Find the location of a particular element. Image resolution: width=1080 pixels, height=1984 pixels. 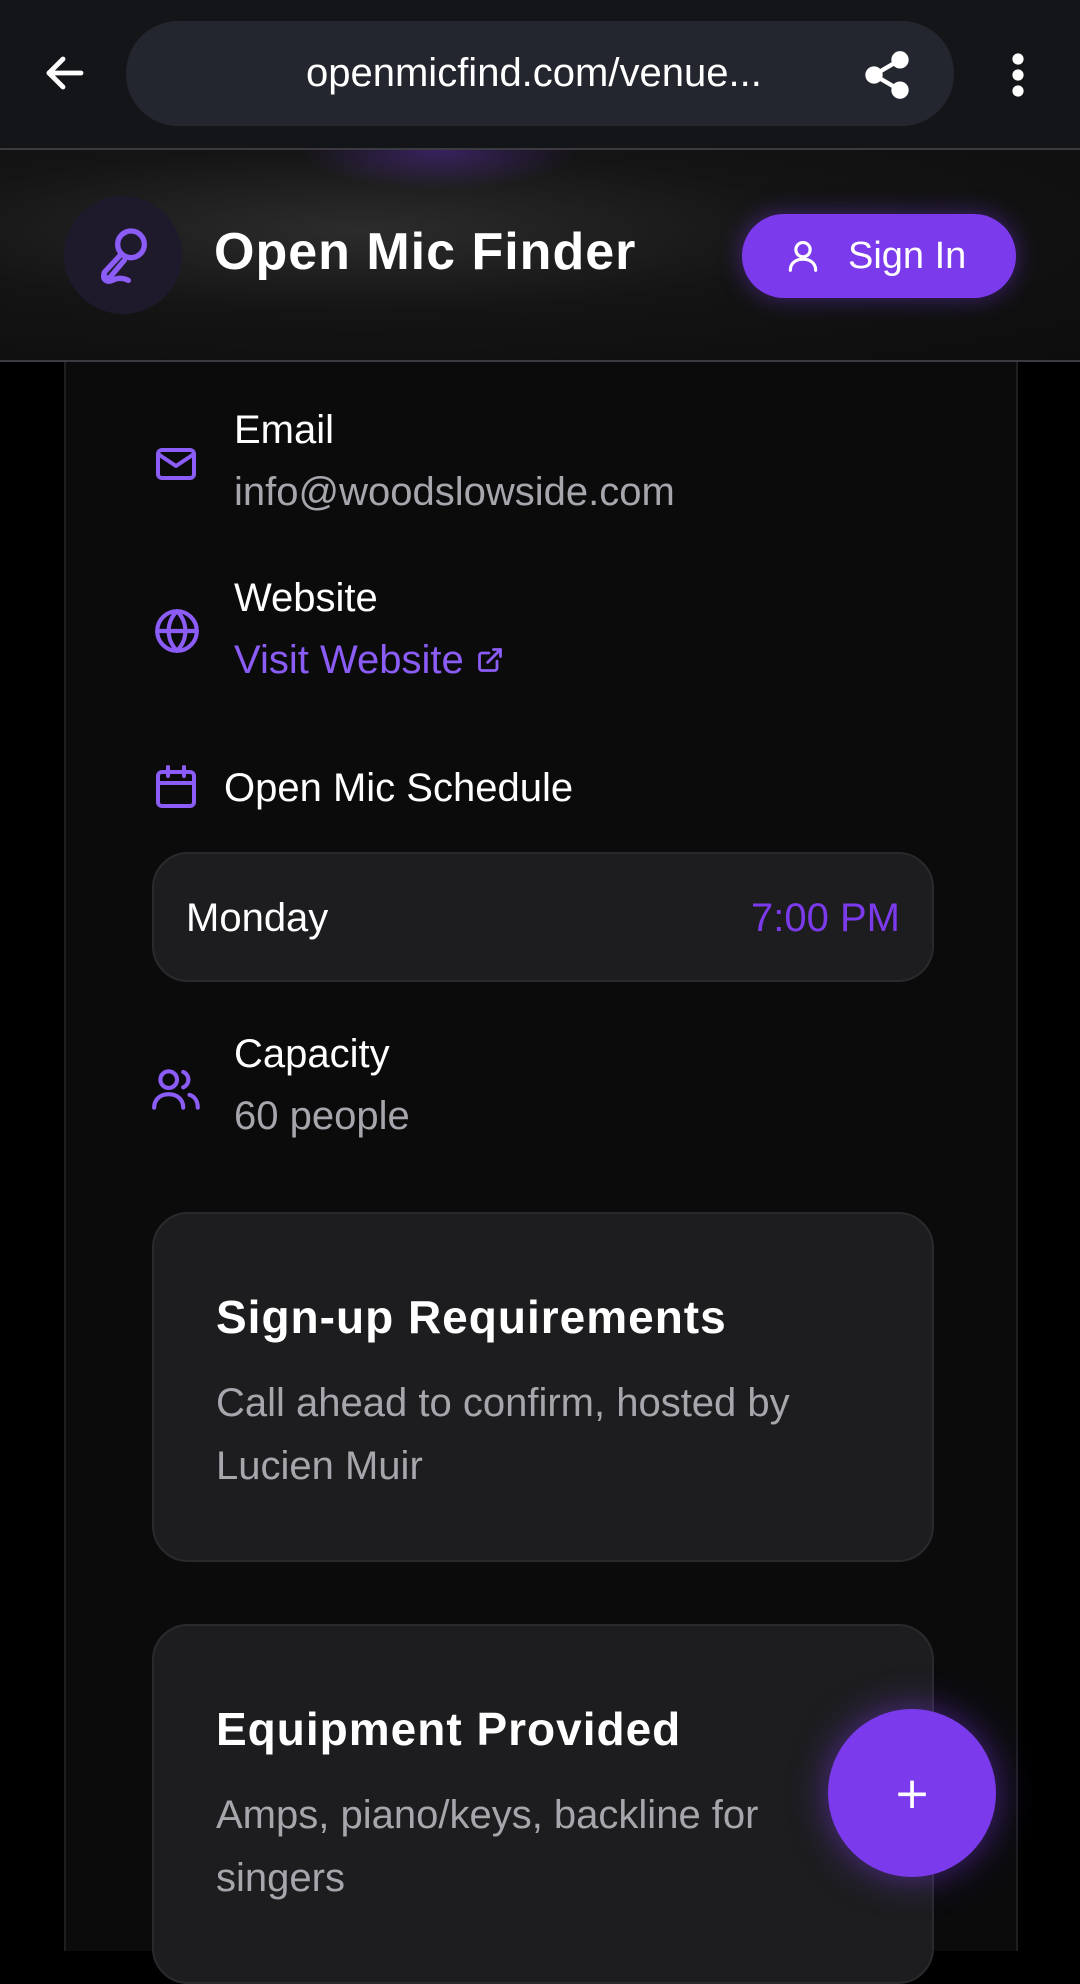

sign-in-button: Sign In is located at coordinates (879, 256).